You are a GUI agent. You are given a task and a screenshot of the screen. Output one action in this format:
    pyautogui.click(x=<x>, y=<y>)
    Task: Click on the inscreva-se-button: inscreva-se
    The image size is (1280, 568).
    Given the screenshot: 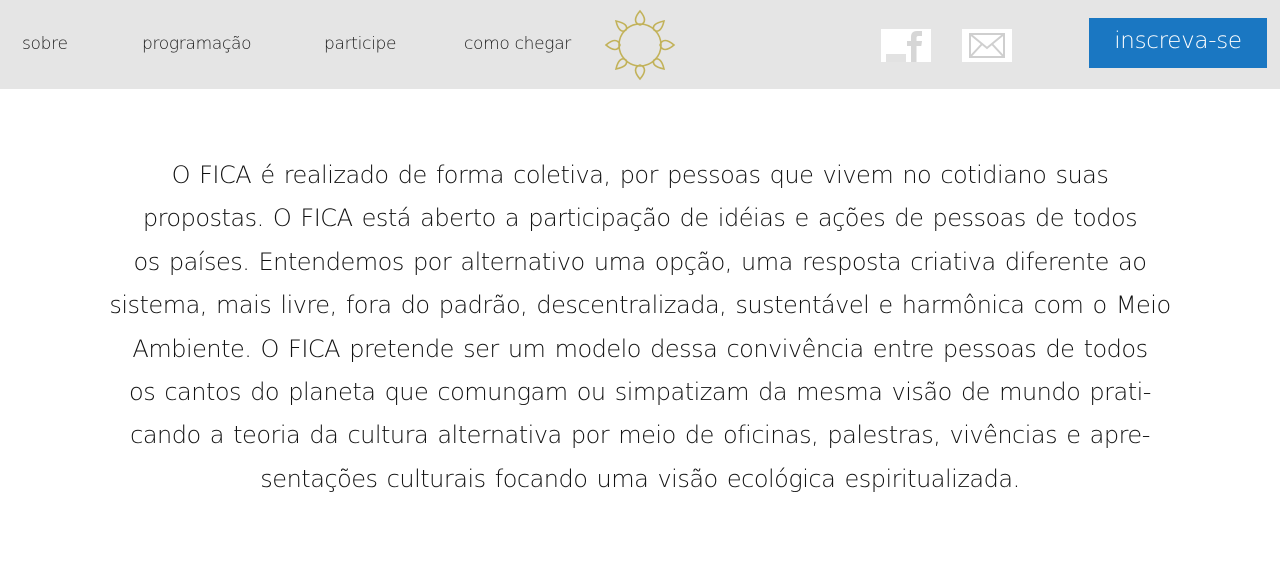 What is the action you would take?
    pyautogui.click(x=1178, y=43)
    